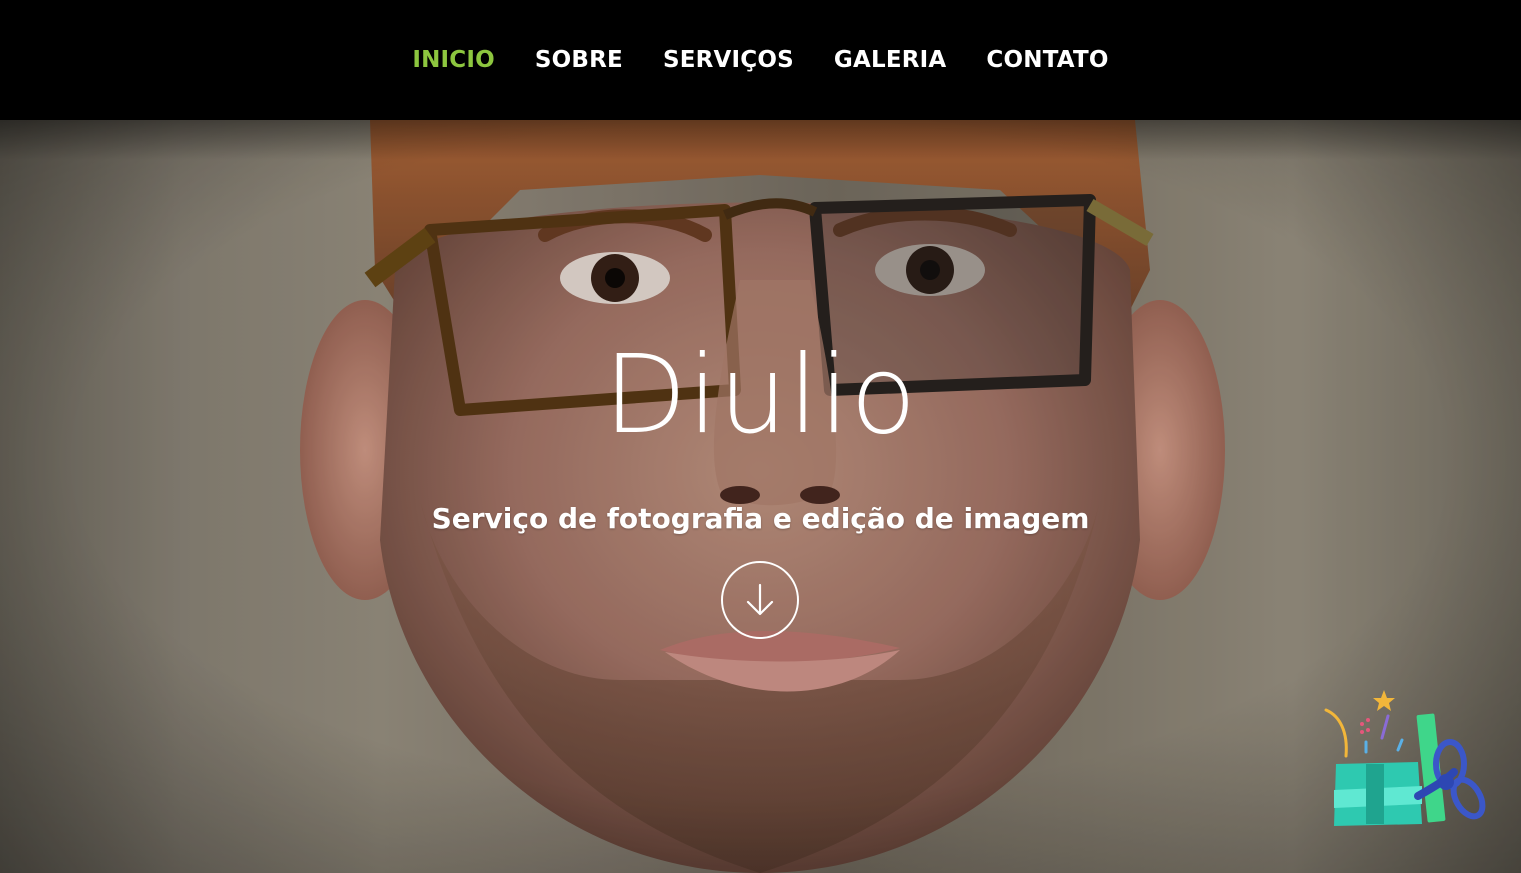  Describe the element at coordinates (760, 395) in the screenshot. I see `hero-title: Diulio` at that location.